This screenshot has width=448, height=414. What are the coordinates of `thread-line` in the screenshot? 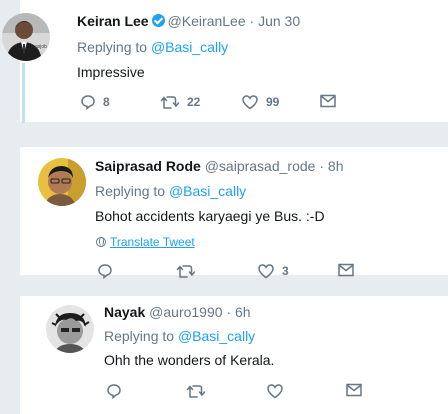 It's located at (23, 93).